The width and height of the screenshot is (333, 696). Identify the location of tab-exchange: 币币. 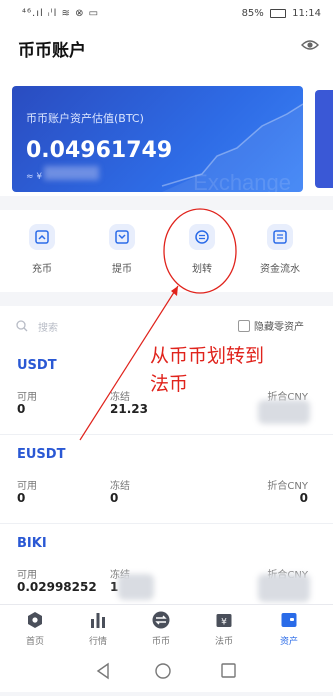
(161, 628).